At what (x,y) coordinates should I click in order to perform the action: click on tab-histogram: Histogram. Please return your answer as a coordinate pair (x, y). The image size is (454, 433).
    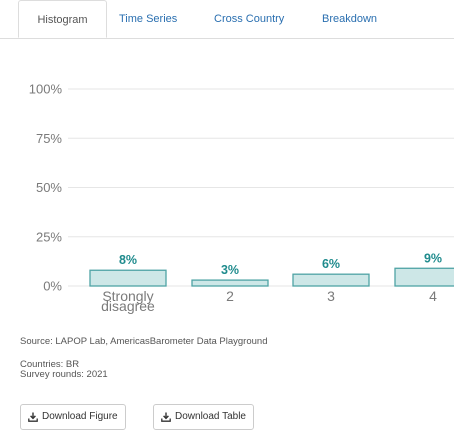
    Looking at the image, I should click on (62, 19).